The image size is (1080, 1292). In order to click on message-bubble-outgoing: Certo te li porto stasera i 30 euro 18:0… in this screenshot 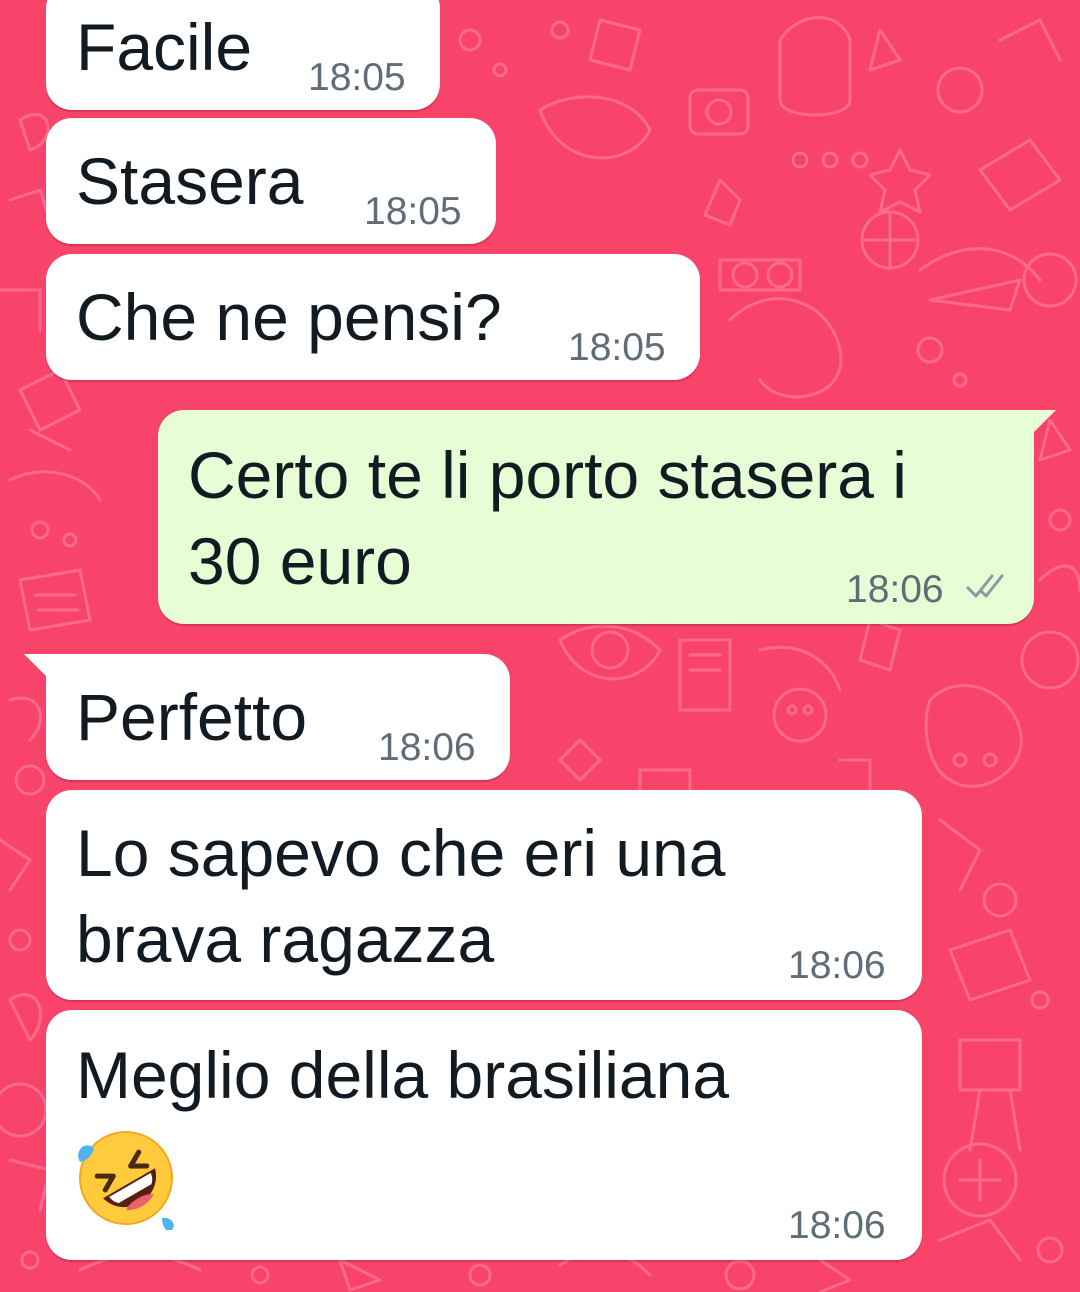, I will do `click(596, 517)`.